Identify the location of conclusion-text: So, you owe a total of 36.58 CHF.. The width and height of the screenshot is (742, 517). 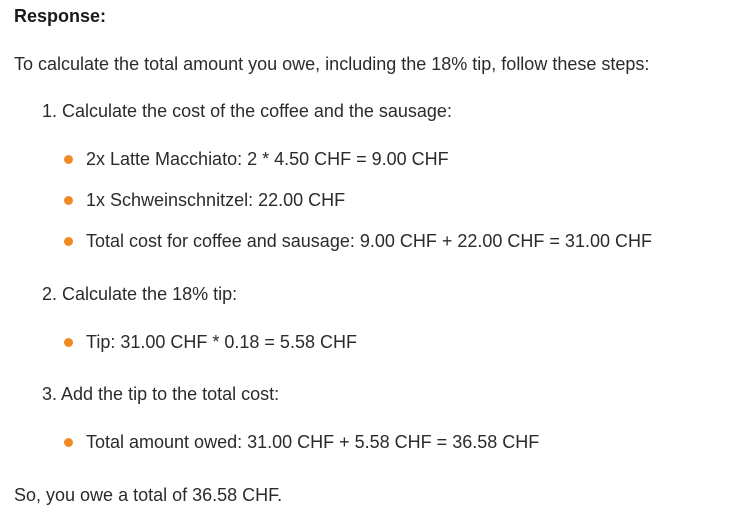
(148, 495).